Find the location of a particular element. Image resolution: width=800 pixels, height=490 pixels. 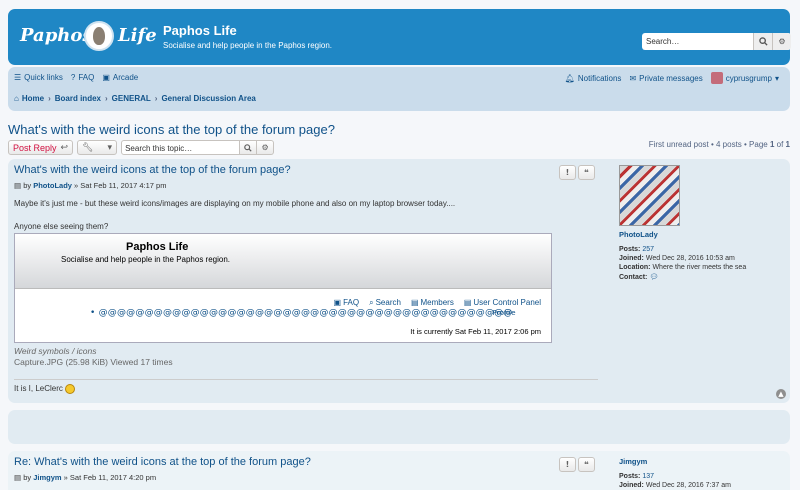

post-reply-label: Post Reply is located at coordinates (35, 147).